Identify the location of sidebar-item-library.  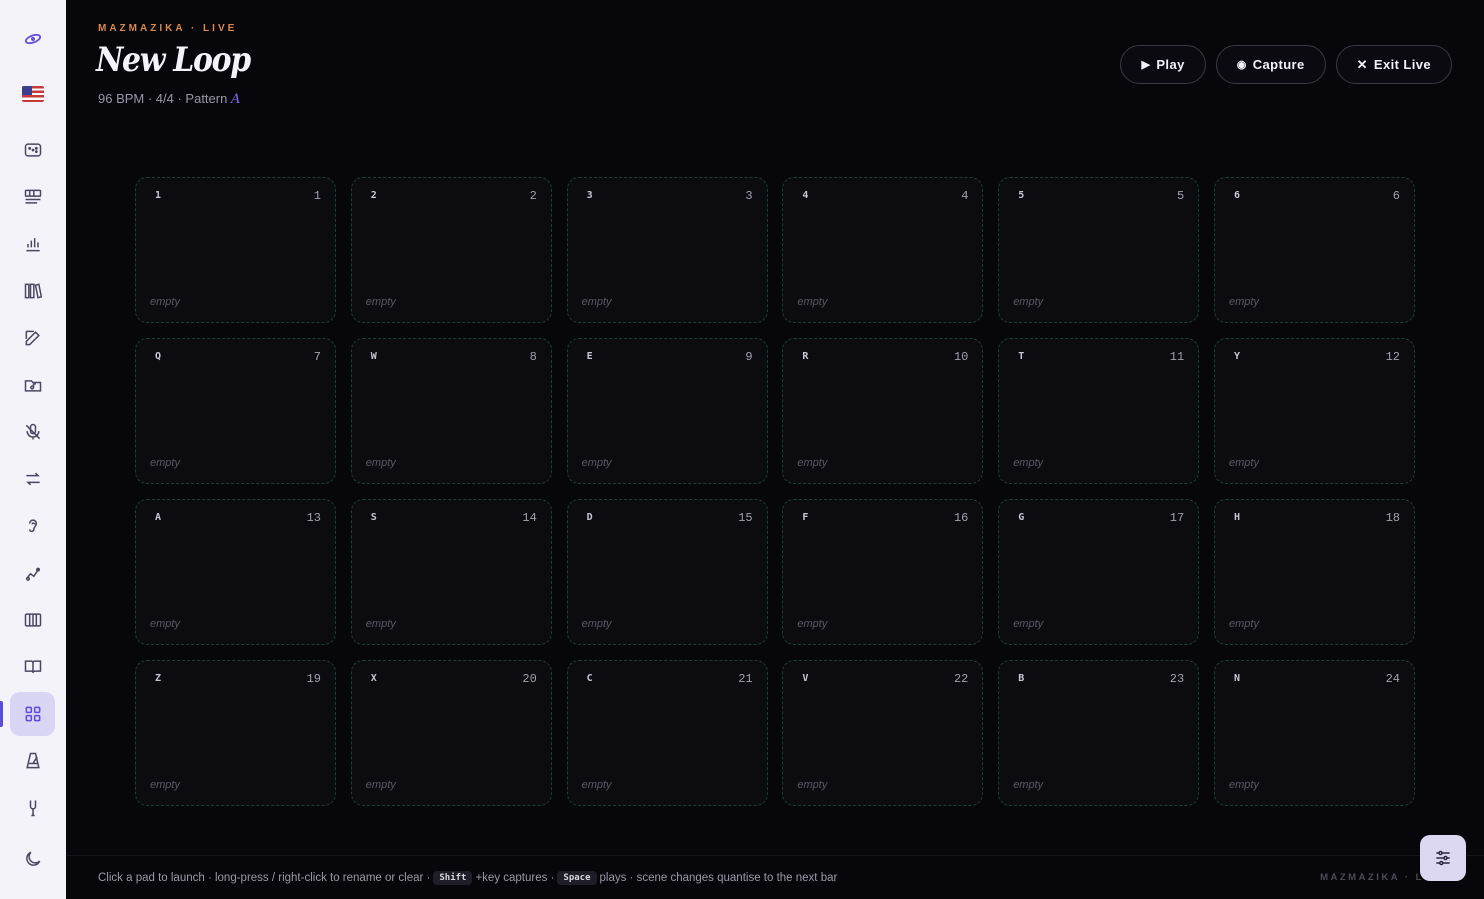
(32, 291).